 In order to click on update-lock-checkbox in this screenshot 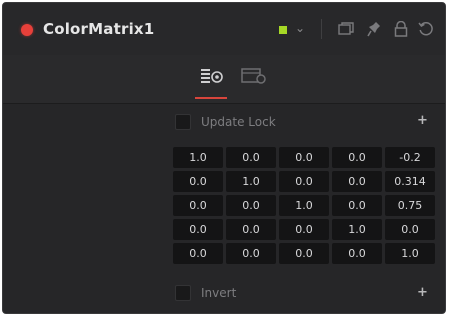, I will do `click(183, 122)`.